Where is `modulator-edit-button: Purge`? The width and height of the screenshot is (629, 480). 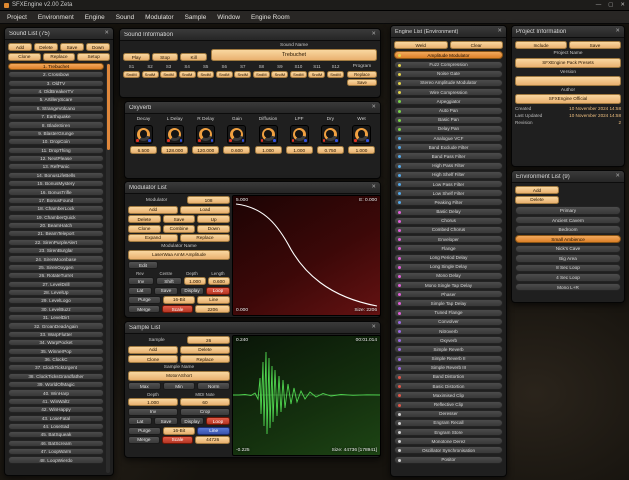
modulator-edit-button: Purge is located at coordinates (144, 299).